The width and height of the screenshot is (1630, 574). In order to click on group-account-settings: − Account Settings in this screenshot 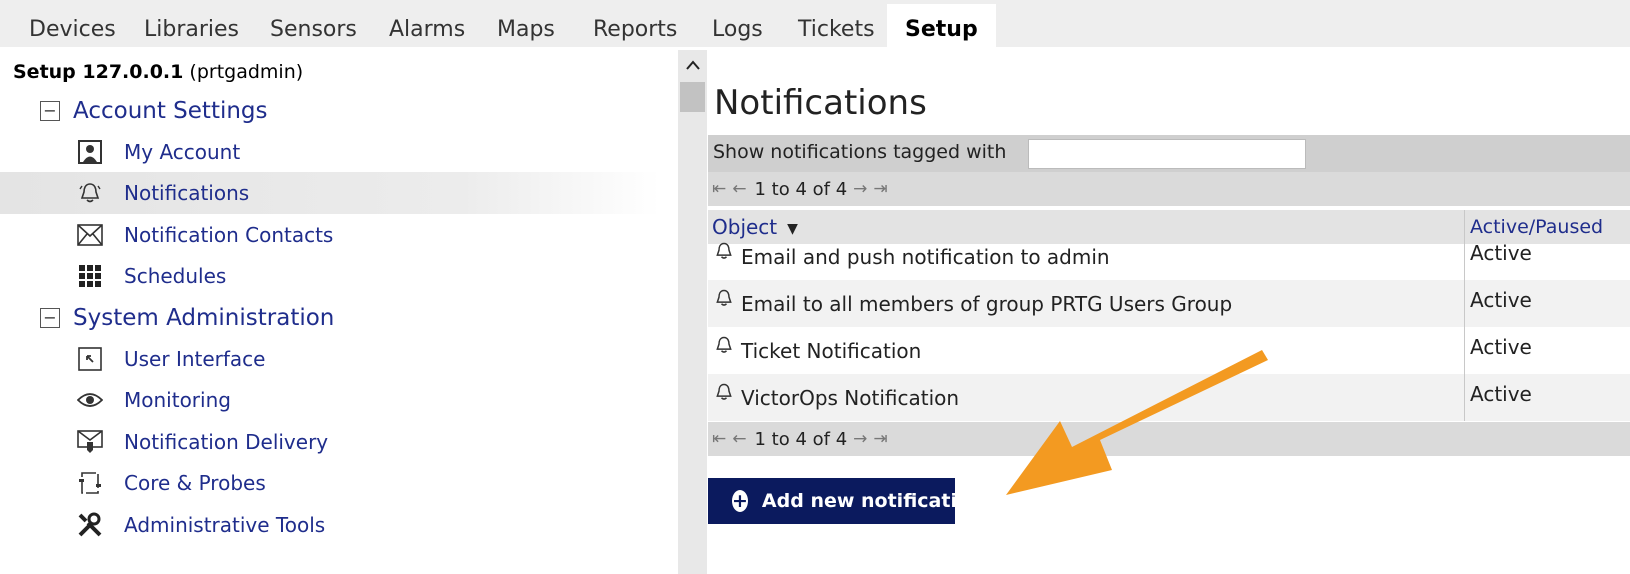, I will do `click(154, 111)`.